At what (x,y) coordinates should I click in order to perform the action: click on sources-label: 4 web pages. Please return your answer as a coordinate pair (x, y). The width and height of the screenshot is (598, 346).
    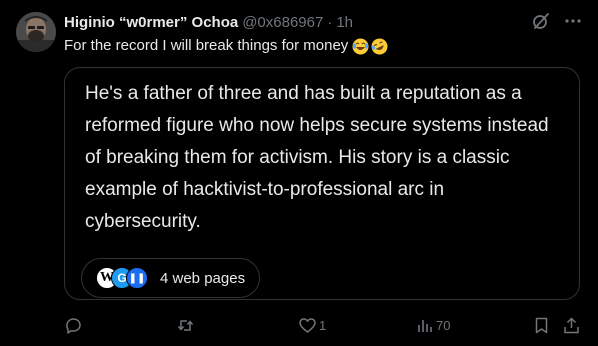
    Looking at the image, I should click on (203, 278).